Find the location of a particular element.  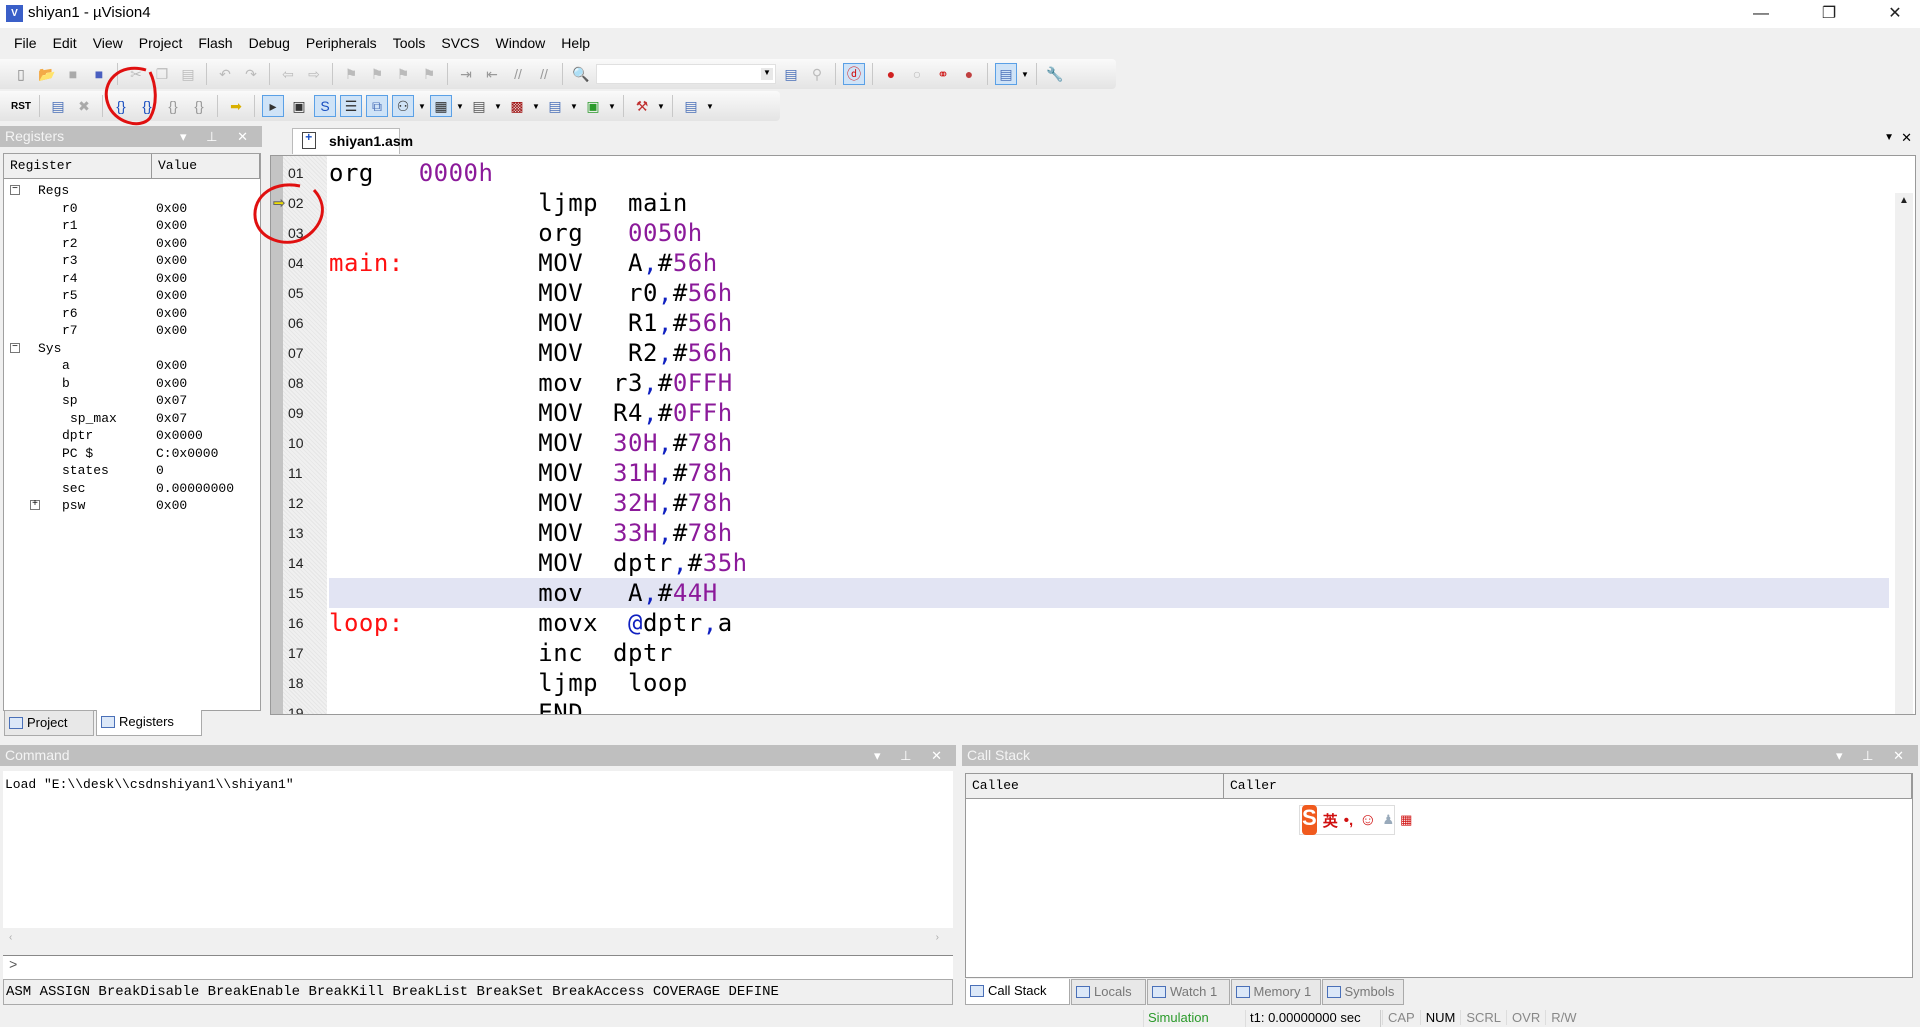

close-tab-icon: ✕ is located at coordinates (1906, 138).